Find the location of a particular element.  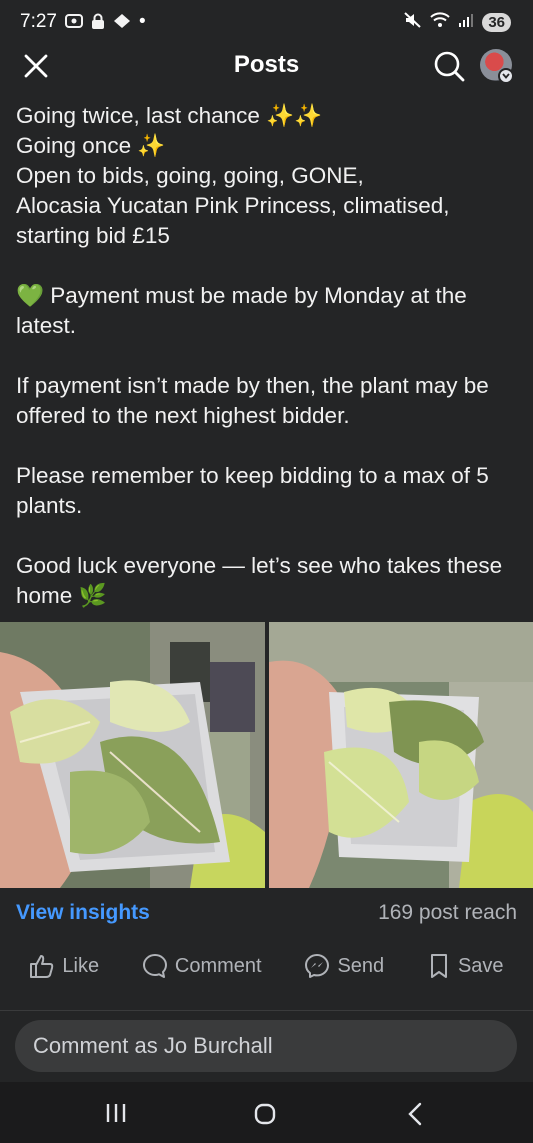

divider is located at coordinates (266, 1010).